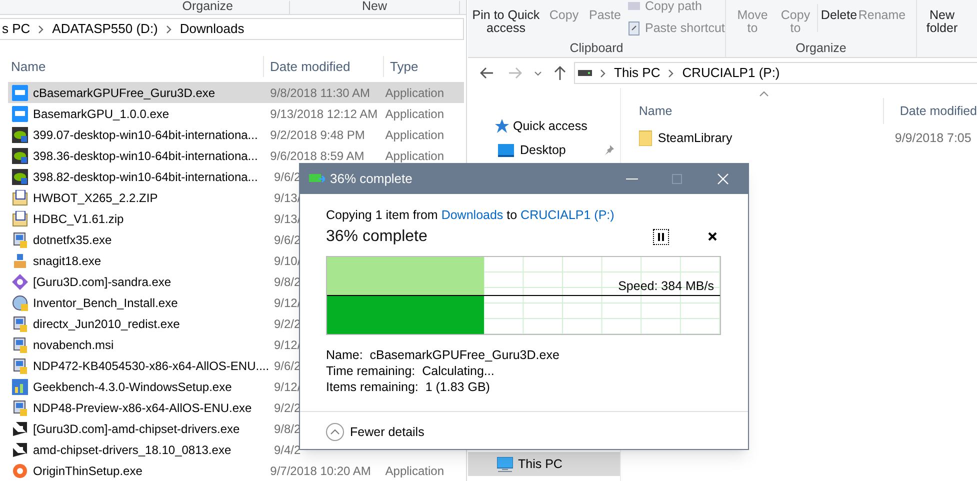 This screenshot has width=977, height=481. What do you see at coordinates (72, 239) in the screenshot?
I see `file-name: dotnetfx35.exe` at bounding box center [72, 239].